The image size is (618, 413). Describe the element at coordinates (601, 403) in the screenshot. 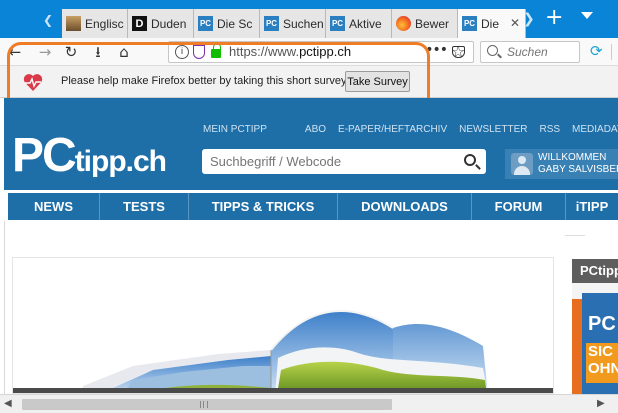

I see `scroll-right-icon: ▶` at that location.